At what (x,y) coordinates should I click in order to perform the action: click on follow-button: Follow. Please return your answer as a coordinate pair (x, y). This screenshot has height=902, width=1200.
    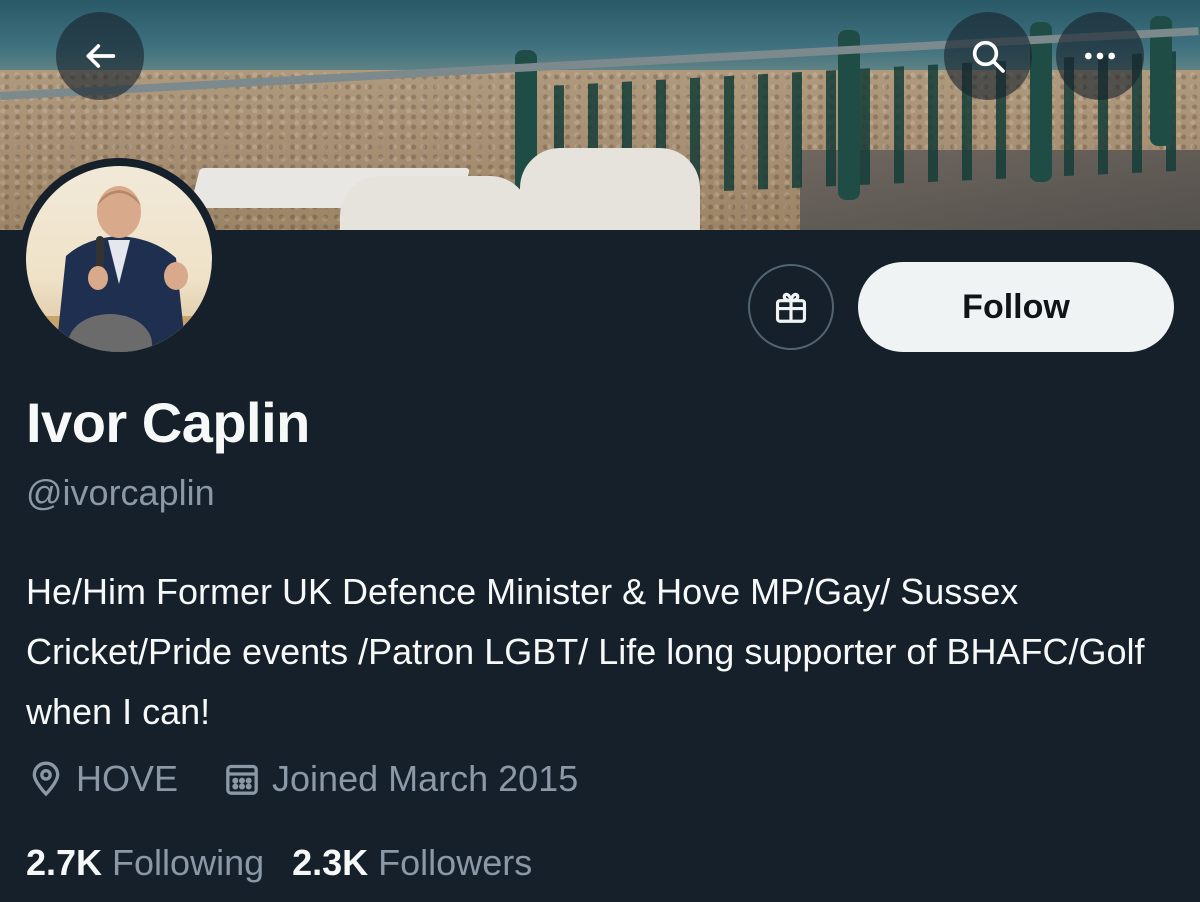
    Looking at the image, I should click on (1016, 307).